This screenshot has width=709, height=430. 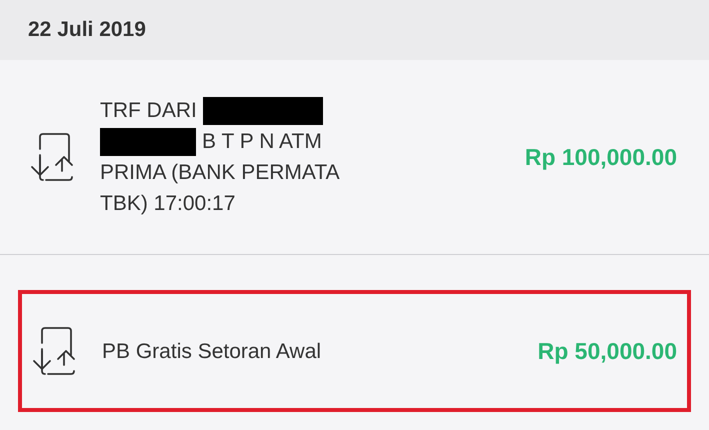 I want to click on transaction-description: PRIMA (BANK PERMATA, so click(x=220, y=173).